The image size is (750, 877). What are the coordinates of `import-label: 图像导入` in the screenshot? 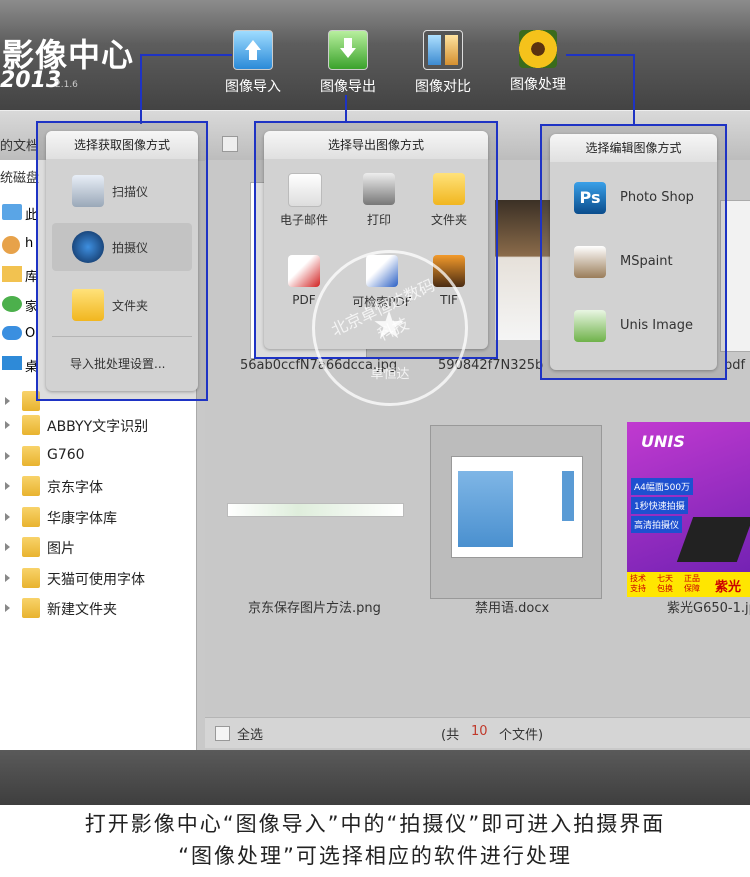 It's located at (253, 87).